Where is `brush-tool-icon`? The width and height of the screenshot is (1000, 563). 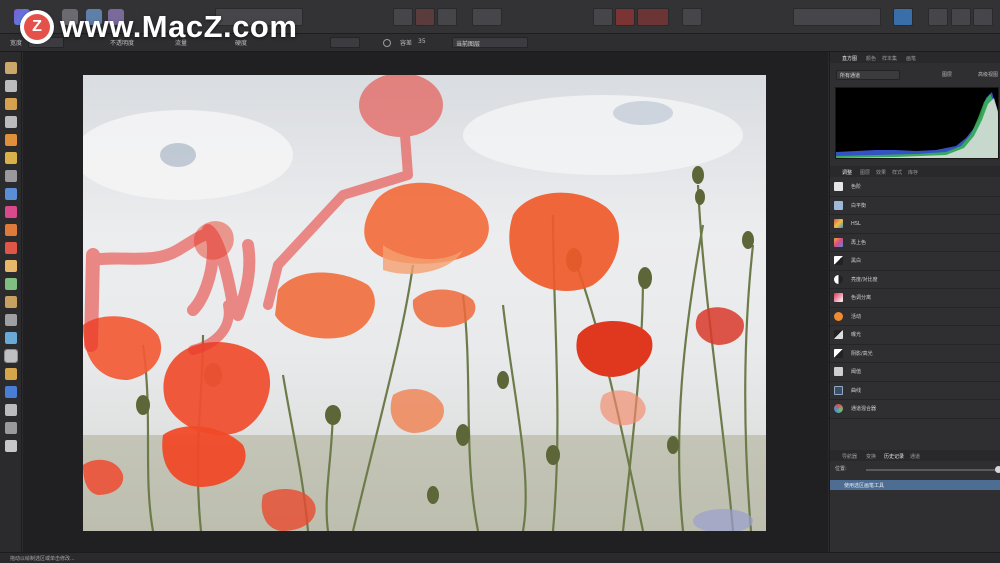
brush-tool-icon is located at coordinates (692, 17).